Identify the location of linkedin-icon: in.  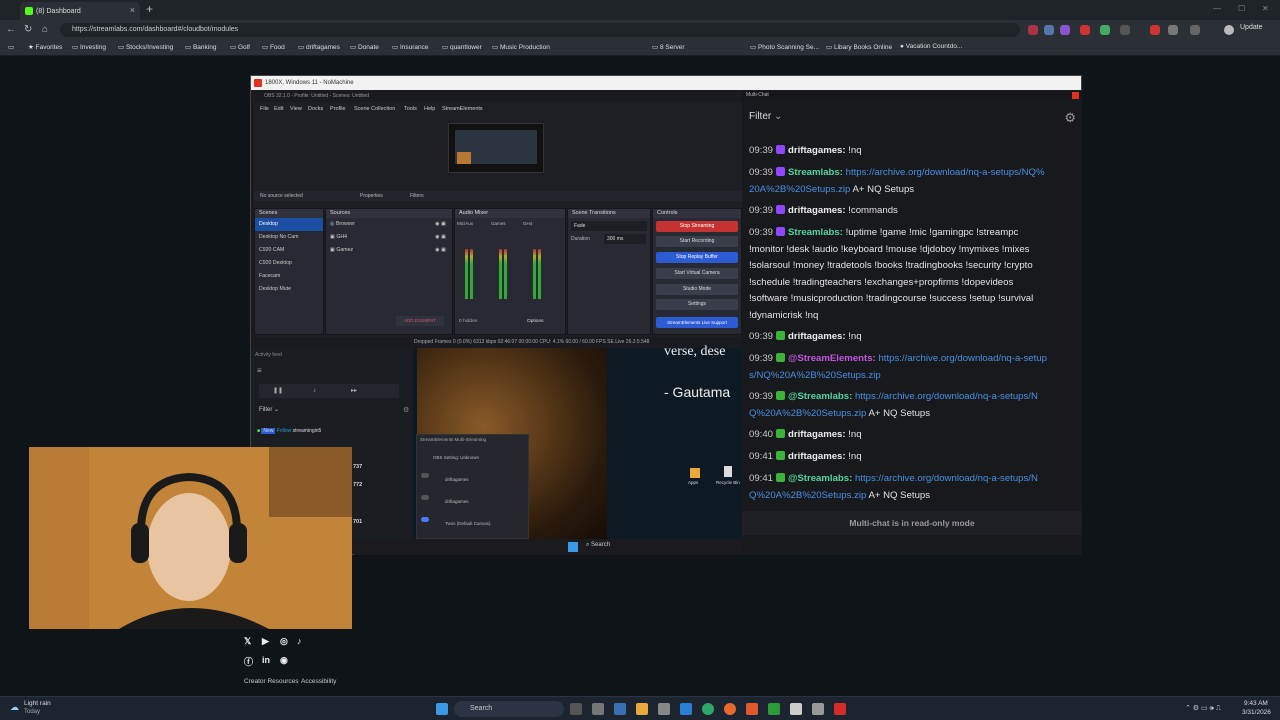
(266, 660).